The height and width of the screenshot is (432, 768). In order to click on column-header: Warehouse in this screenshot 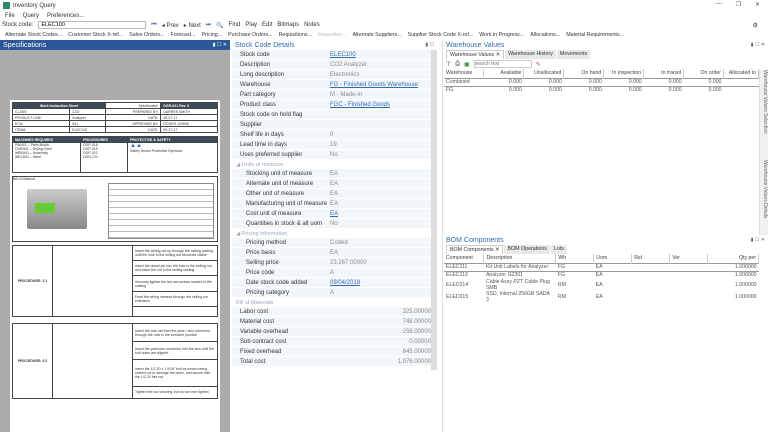, I will do `click(464, 73)`.